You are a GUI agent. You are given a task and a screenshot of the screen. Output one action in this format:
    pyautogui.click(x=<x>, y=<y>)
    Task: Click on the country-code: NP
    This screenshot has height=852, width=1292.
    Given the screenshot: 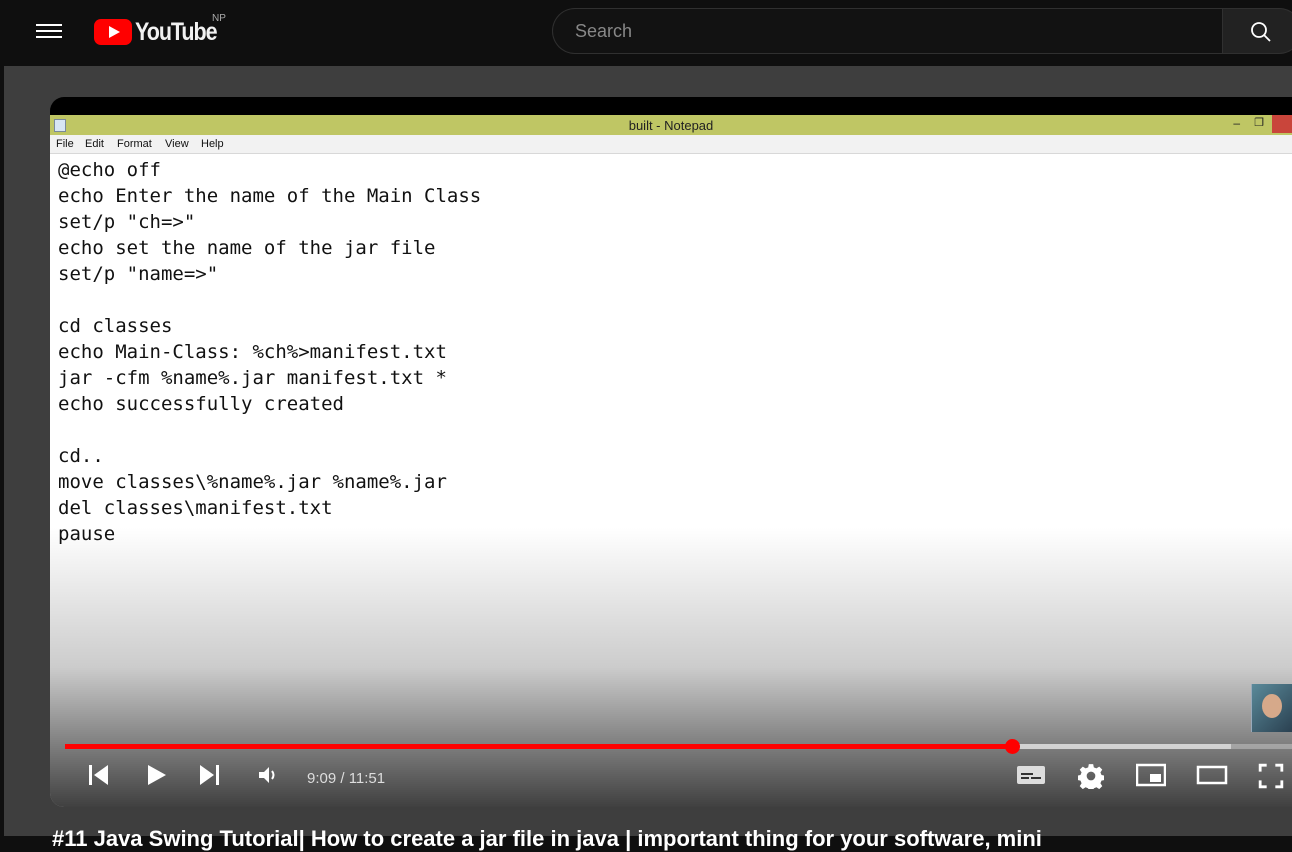 What is the action you would take?
    pyautogui.click(x=219, y=18)
    